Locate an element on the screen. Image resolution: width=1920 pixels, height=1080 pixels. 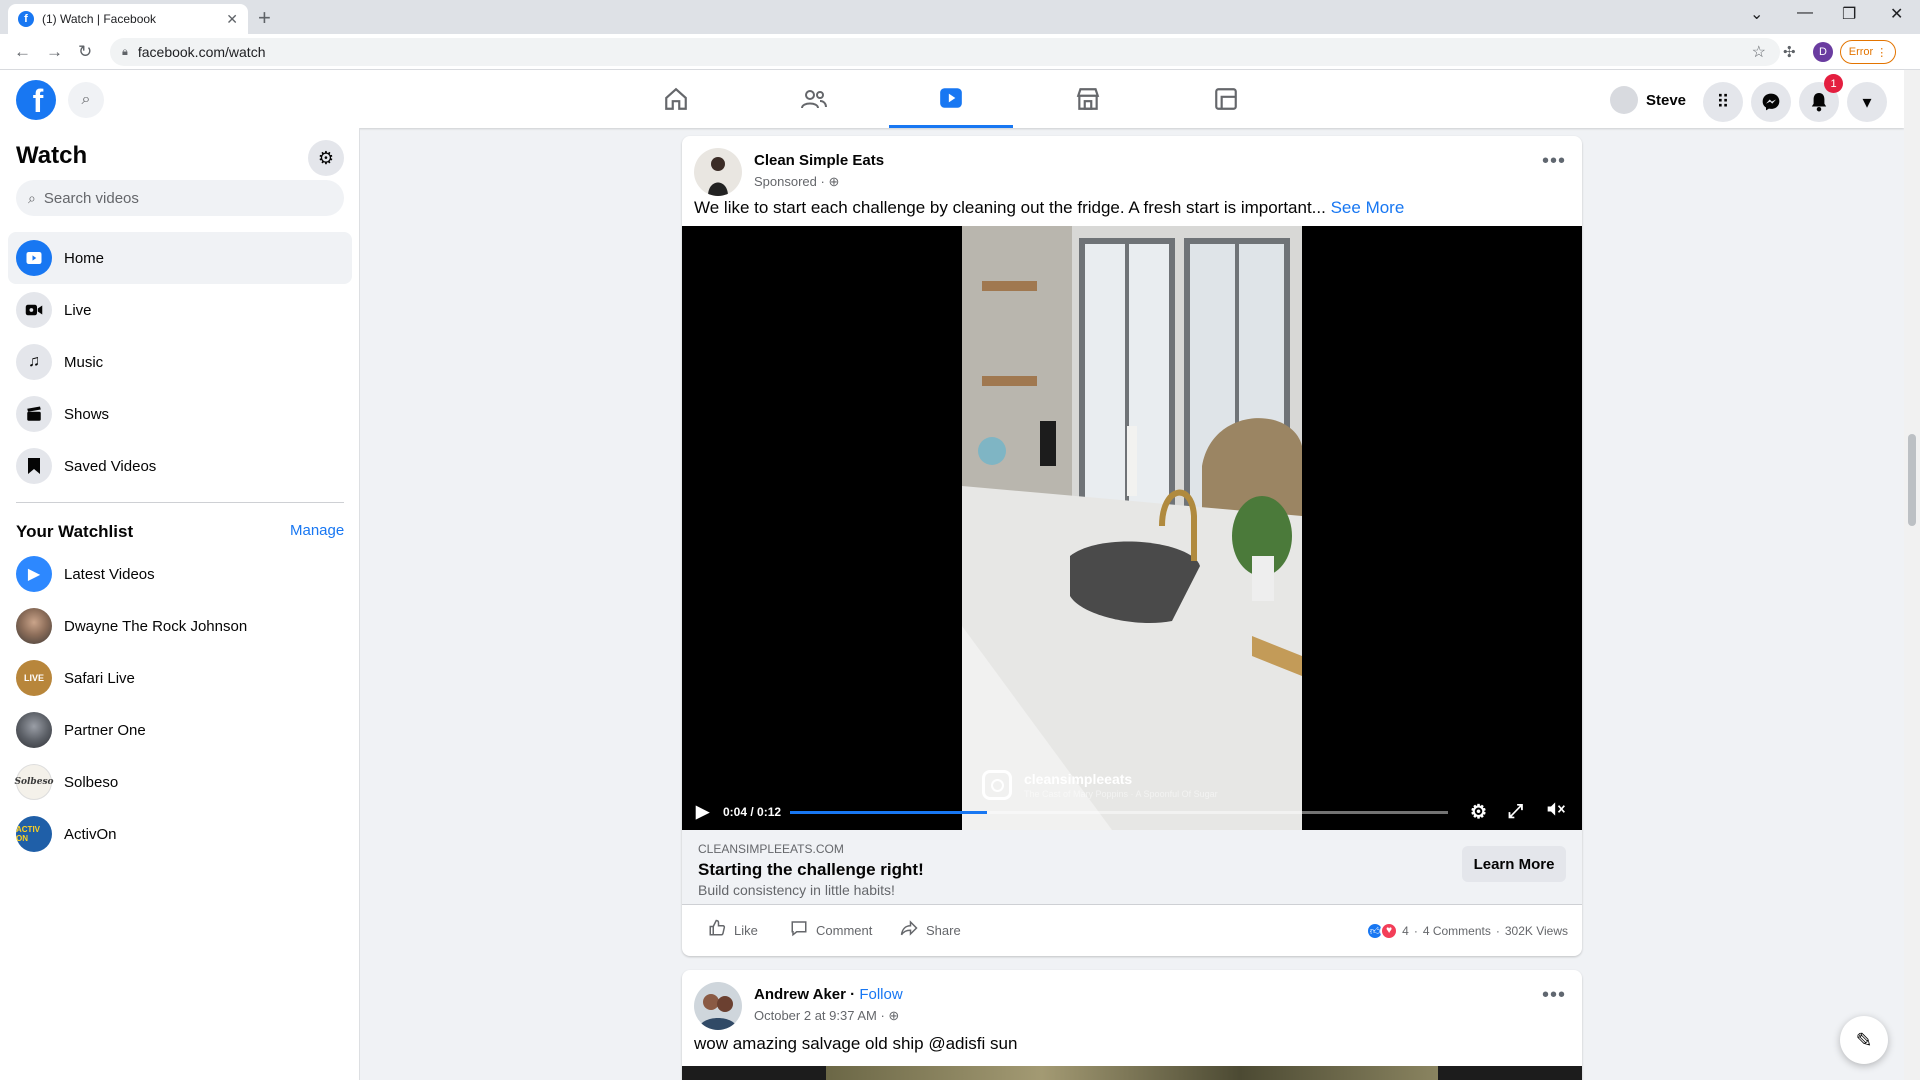
post-timestamp: October 2 at 9:37 AM · is located at coordinates (821, 1015).